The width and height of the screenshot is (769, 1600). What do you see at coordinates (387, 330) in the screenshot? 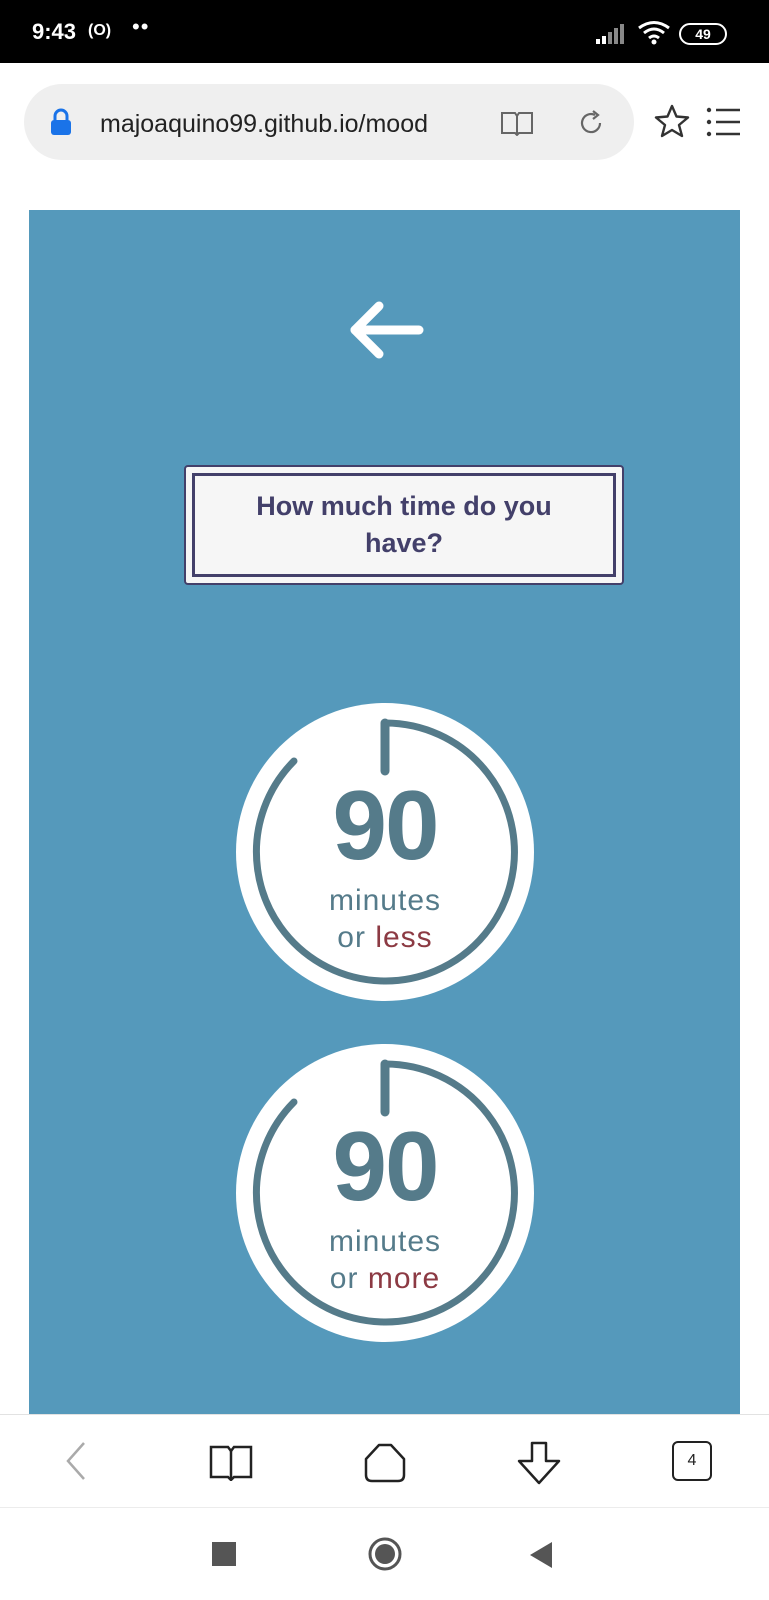
I see `arrow-left-icon` at bounding box center [387, 330].